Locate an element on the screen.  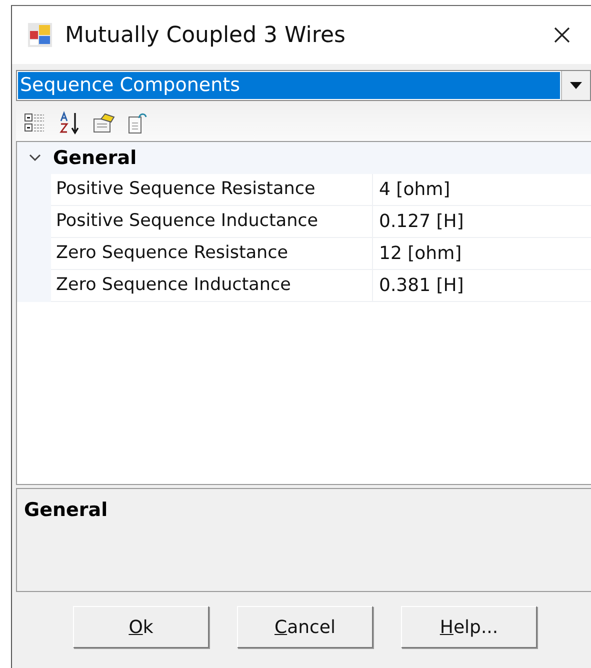
property-value: 4 [ohm] is located at coordinates (482, 190).